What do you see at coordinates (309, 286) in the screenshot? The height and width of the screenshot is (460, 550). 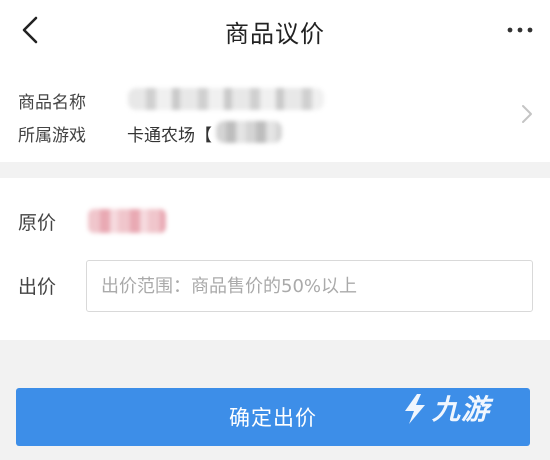 I see `bid-input` at bounding box center [309, 286].